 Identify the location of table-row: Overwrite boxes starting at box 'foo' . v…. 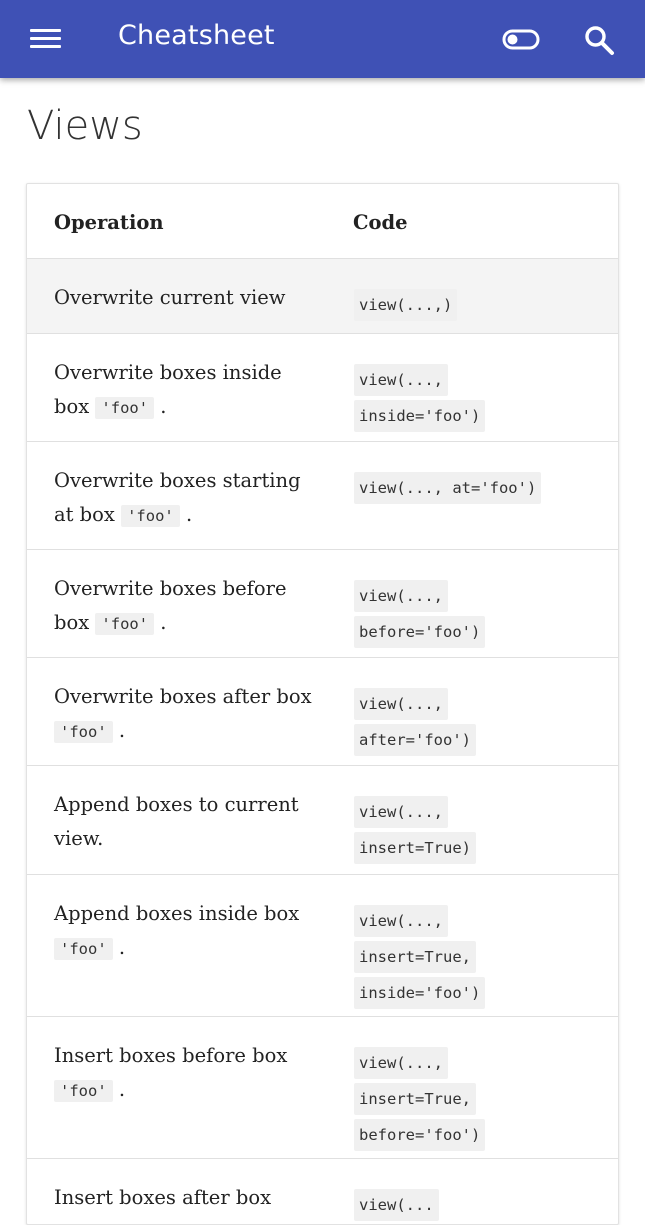
(322, 496).